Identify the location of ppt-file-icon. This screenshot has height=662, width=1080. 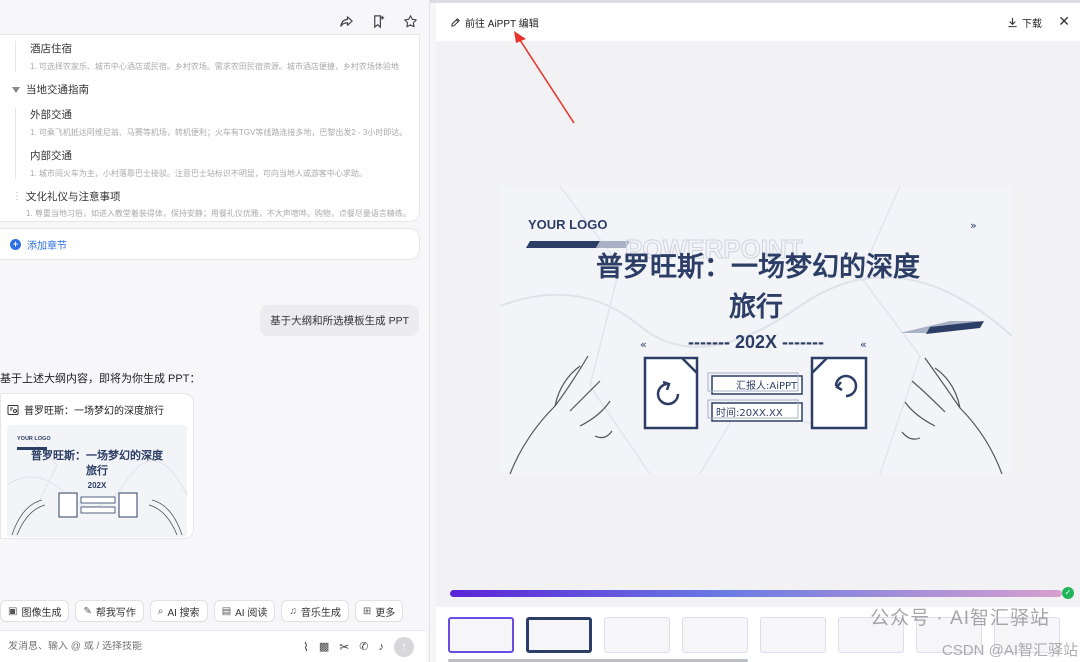
(13, 409).